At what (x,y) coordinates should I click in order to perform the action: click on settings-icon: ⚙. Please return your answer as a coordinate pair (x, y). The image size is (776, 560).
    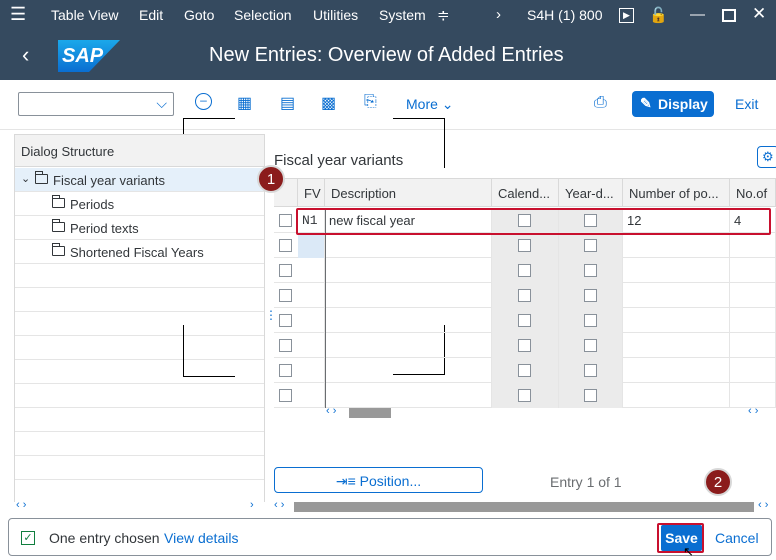
    Looking at the image, I should click on (766, 157).